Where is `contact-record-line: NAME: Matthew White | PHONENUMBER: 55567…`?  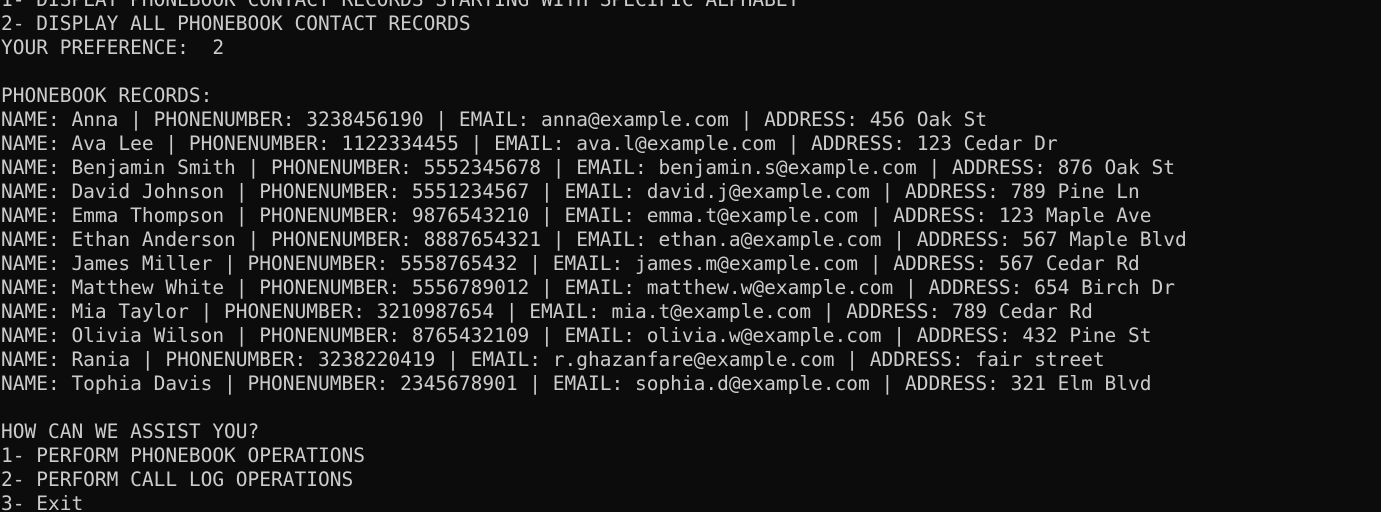
contact-record-line: NAME: Matthew White | PHONENUMBER: 55567… is located at coordinates (588, 287).